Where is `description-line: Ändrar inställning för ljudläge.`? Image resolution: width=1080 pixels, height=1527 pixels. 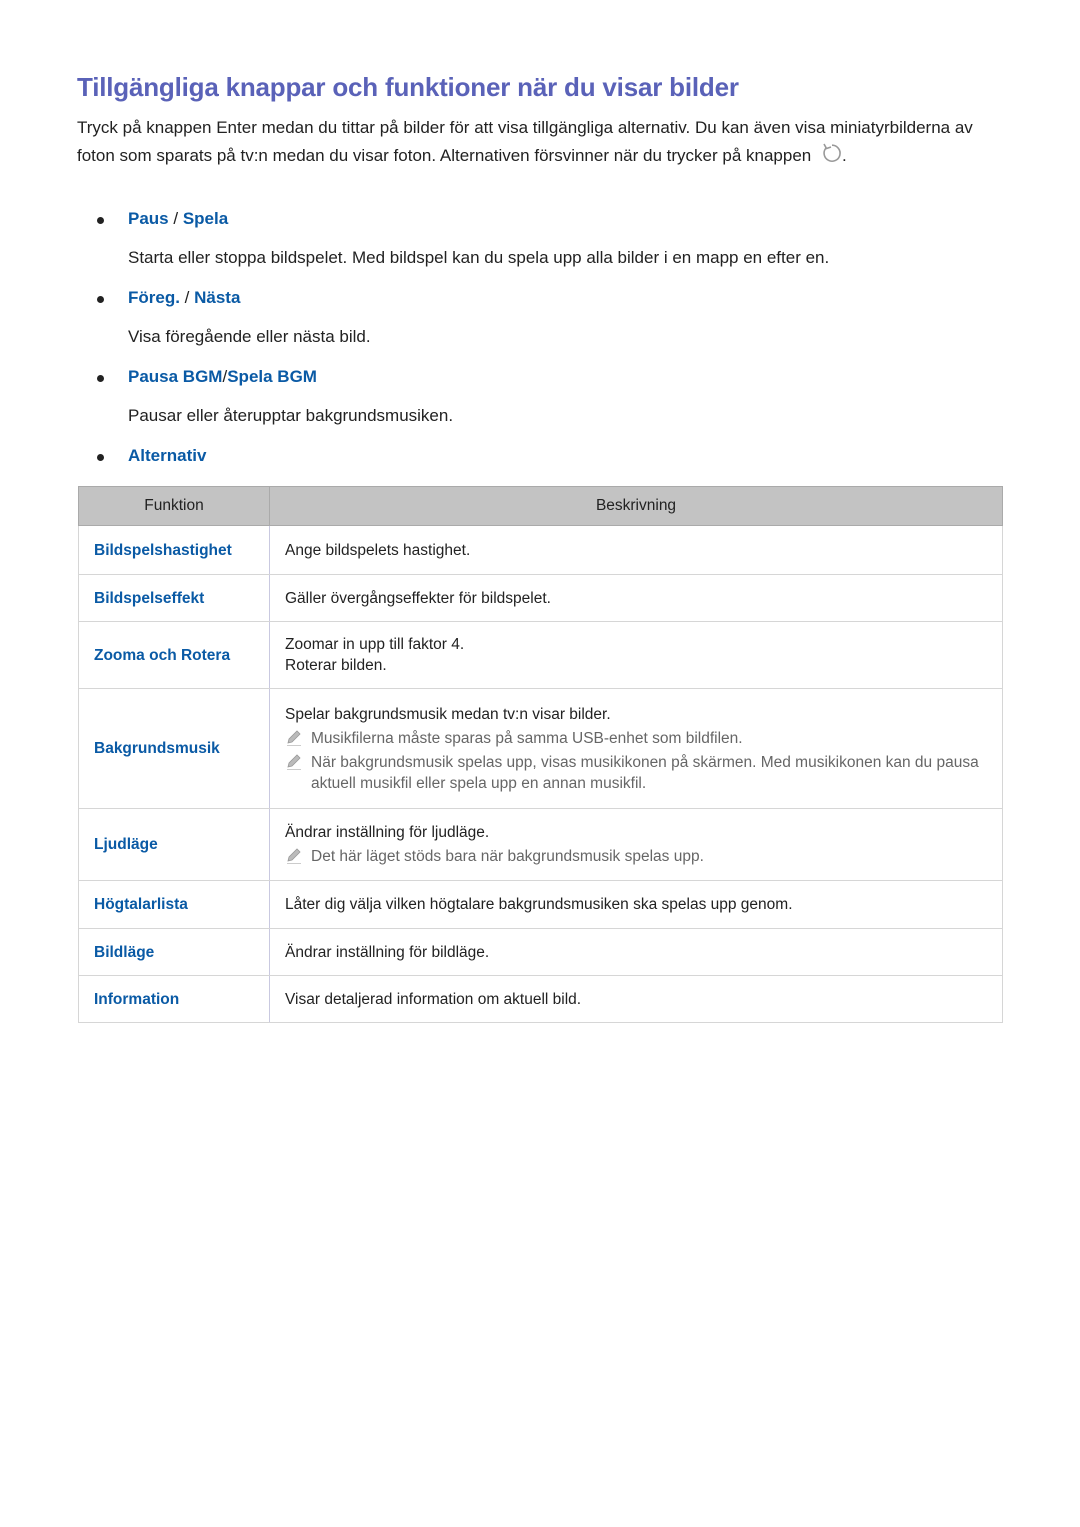
description-line: Ändrar inställning för ljudläge. is located at coordinates (387, 832).